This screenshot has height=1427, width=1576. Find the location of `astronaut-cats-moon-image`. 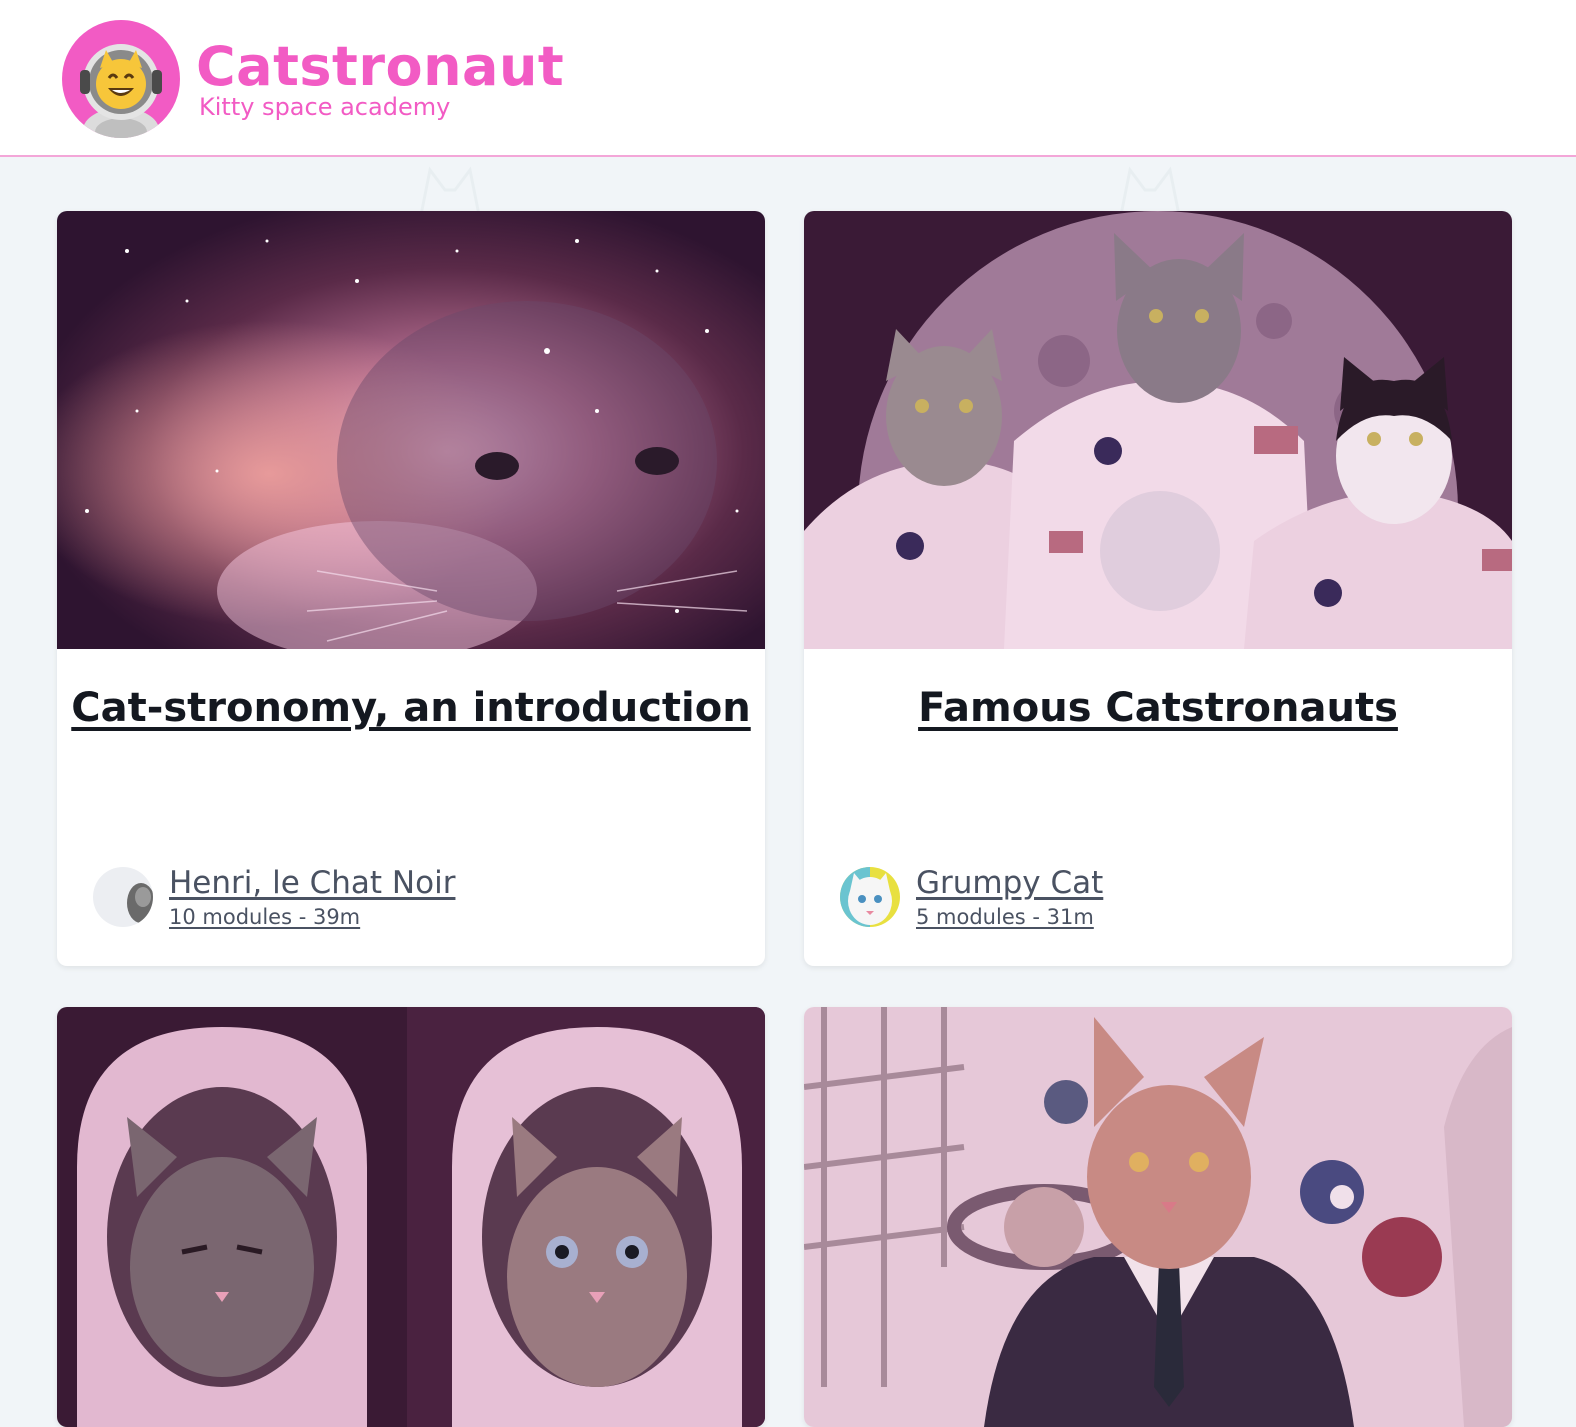

astronaut-cats-moon-image is located at coordinates (1158, 430).